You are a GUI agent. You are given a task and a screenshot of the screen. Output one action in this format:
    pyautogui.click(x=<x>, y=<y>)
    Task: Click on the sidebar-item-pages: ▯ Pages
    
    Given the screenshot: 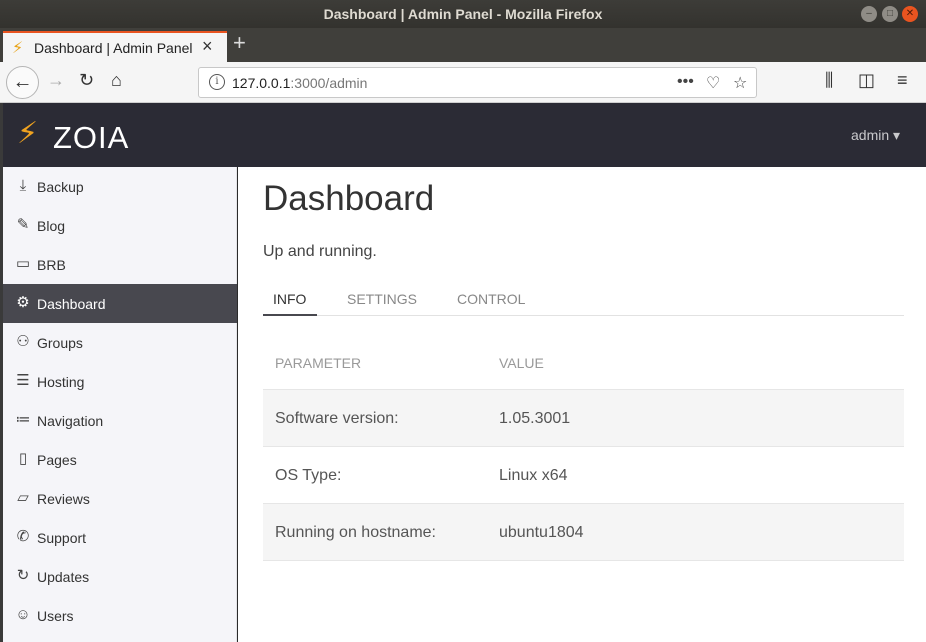 What is the action you would take?
    pyautogui.click(x=120, y=459)
    